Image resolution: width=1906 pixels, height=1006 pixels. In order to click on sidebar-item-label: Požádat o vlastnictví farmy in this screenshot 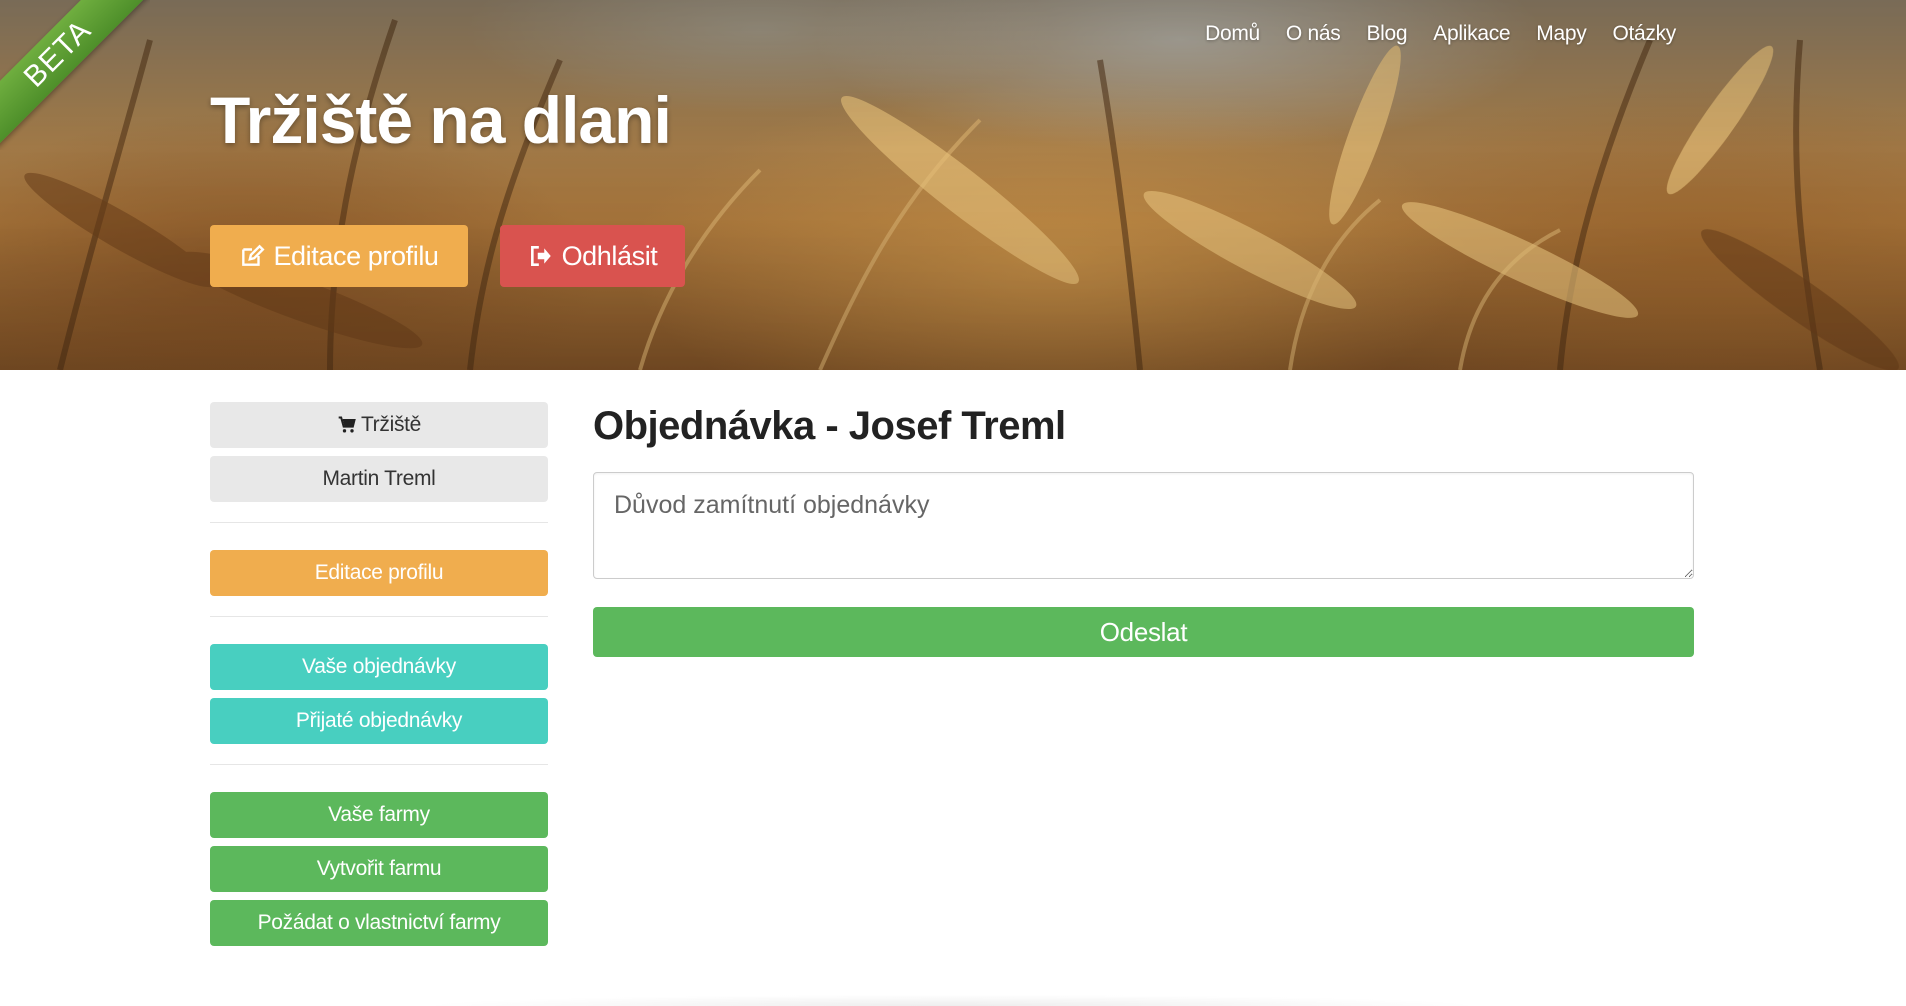, I will do `click(379, 922)`.